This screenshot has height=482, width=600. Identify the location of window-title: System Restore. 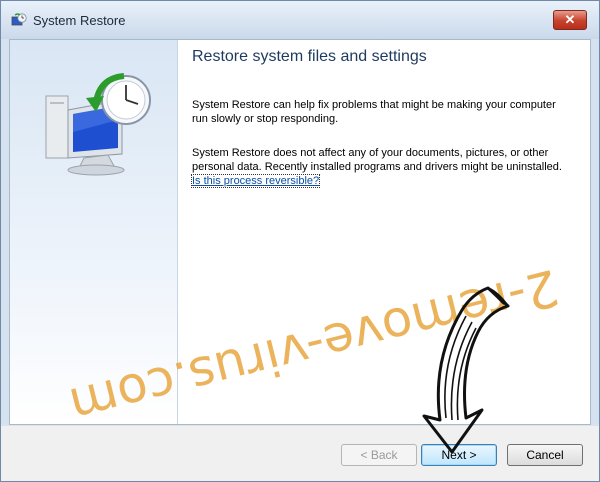
(79, 20).